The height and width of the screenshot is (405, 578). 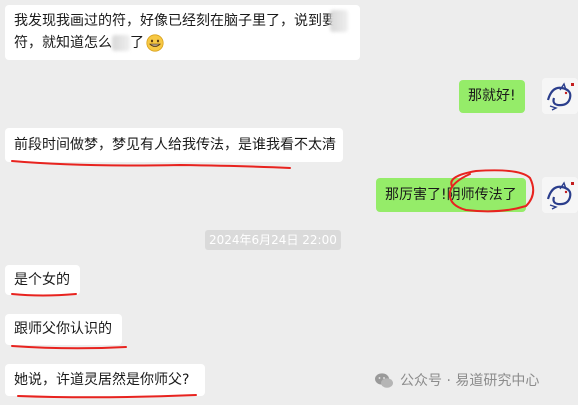 I want to click on message-bubble-1: 我发现我画过的符，好像已经刻在脑子里了，说到要 符，就知道怎么了, so click(x=182, y=32).